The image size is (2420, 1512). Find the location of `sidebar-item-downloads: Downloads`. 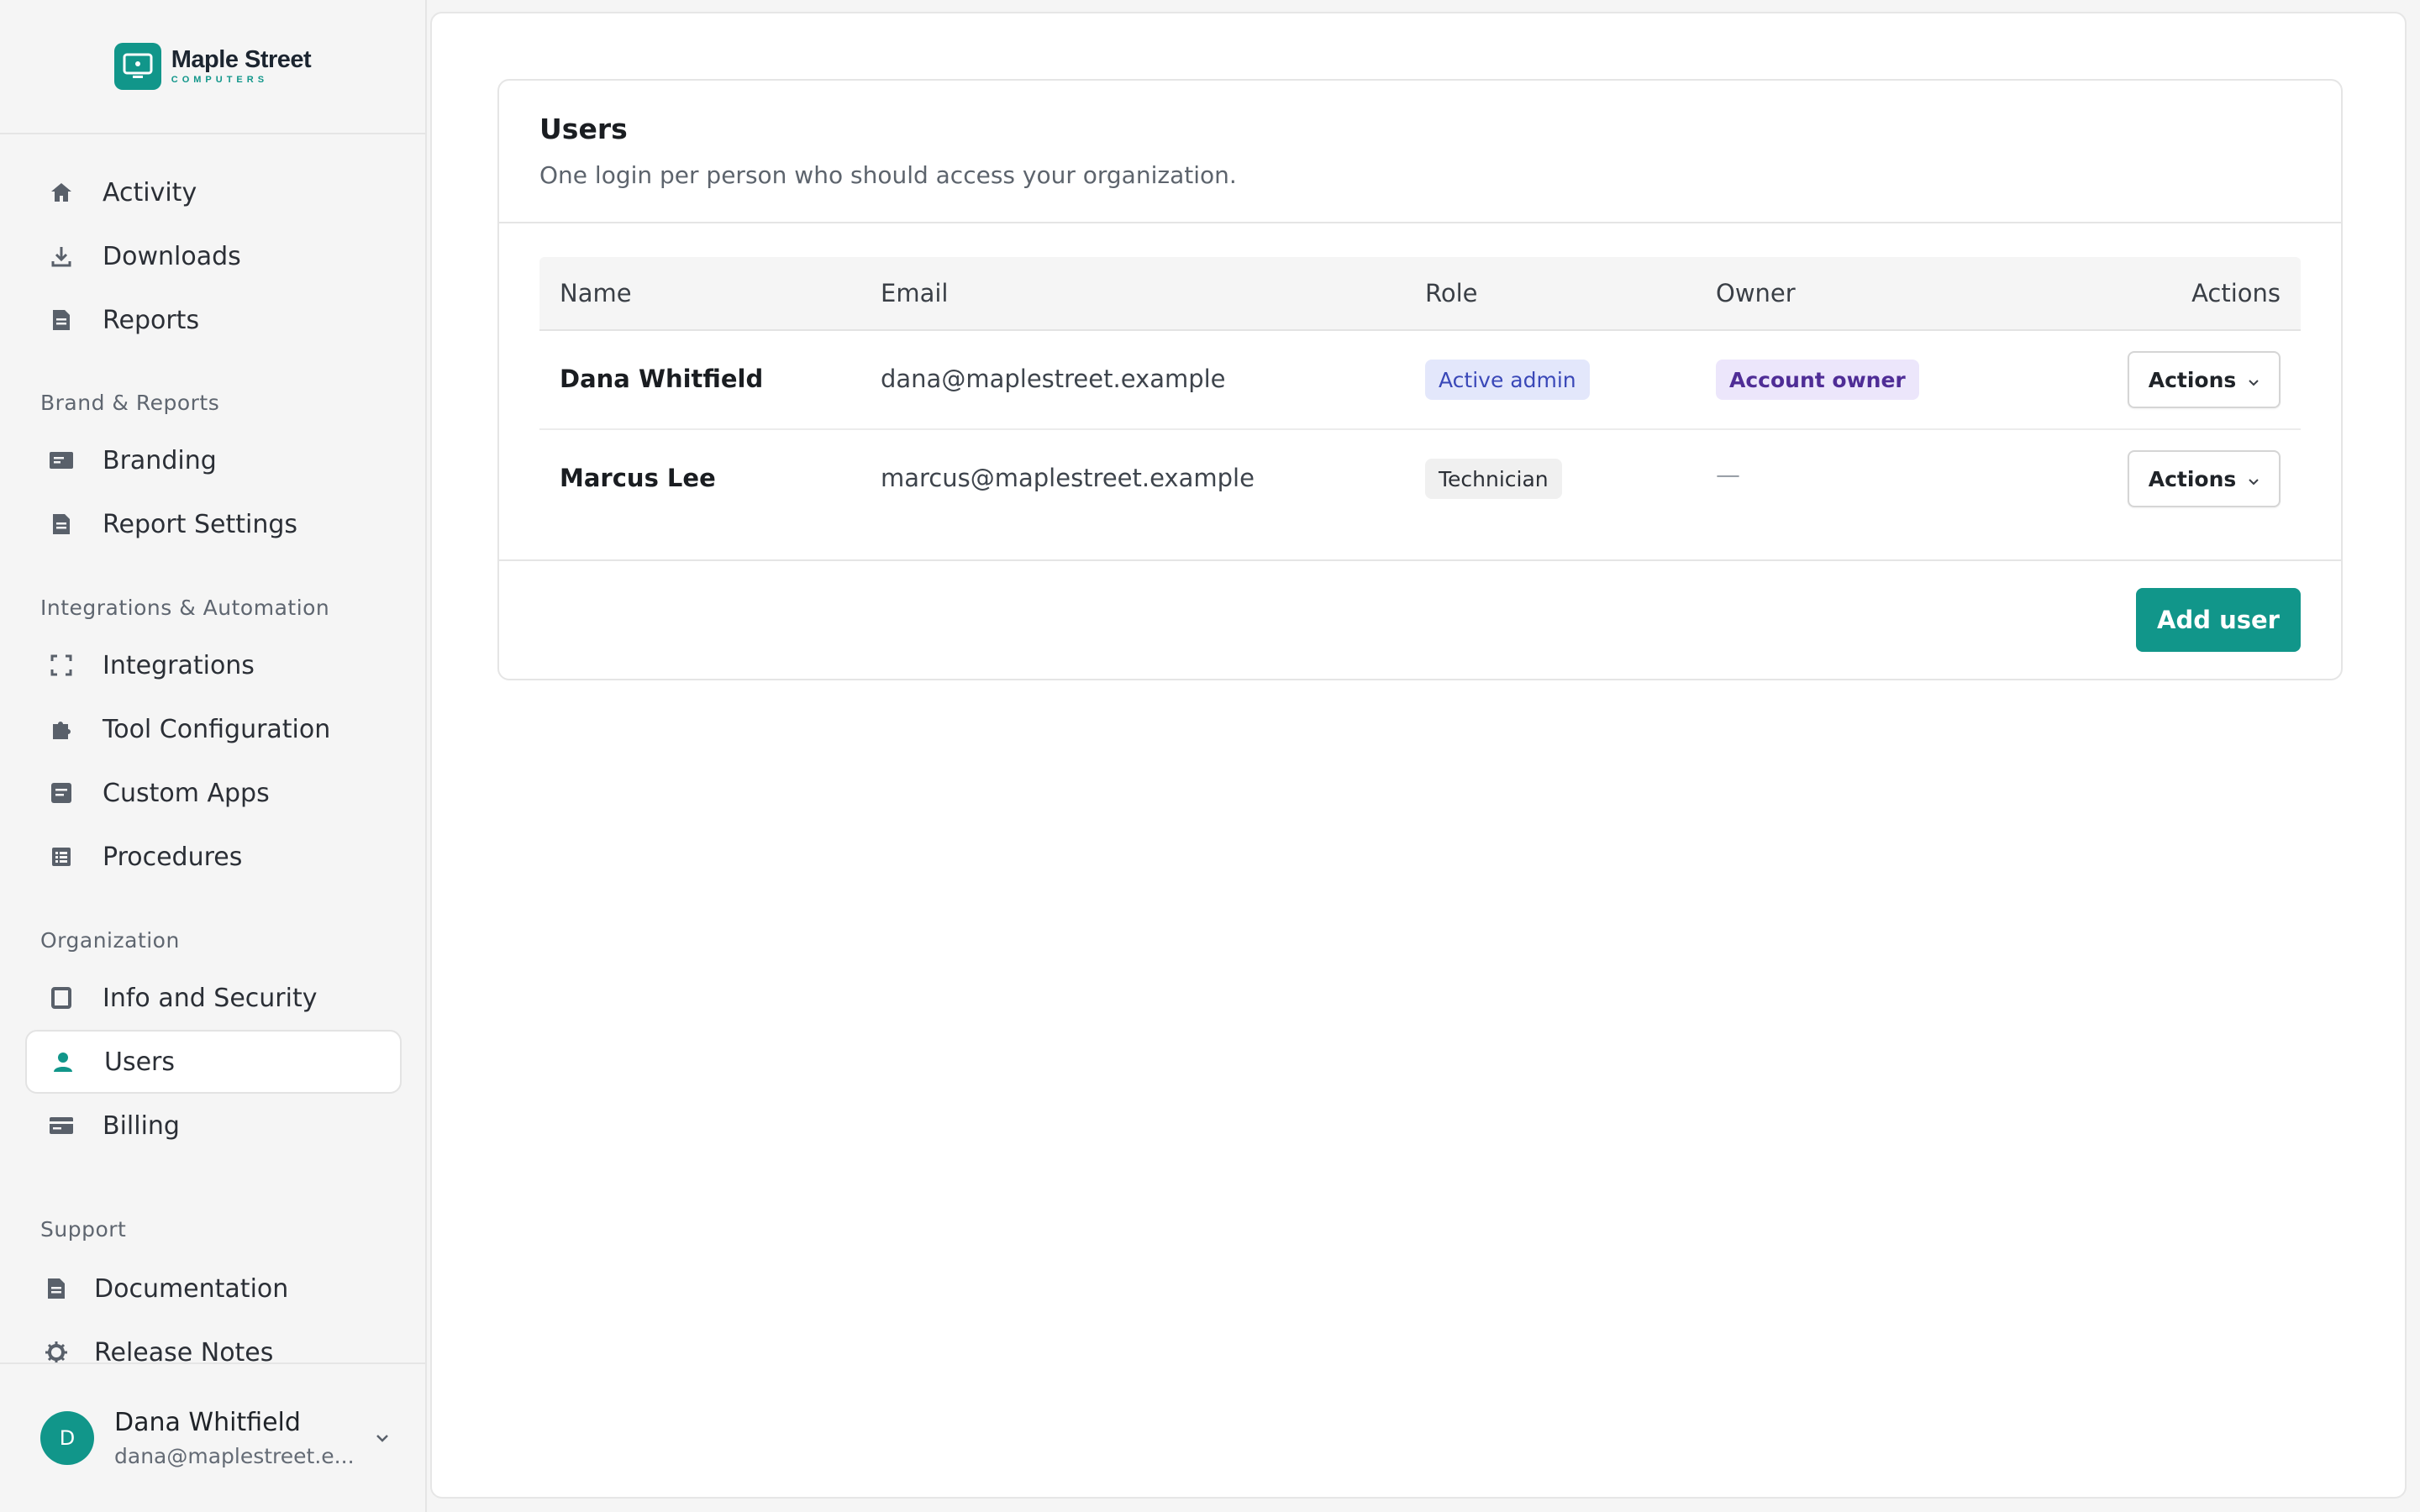

sidebar-item-downloads: Downloads is located at coordinates (214, 256).